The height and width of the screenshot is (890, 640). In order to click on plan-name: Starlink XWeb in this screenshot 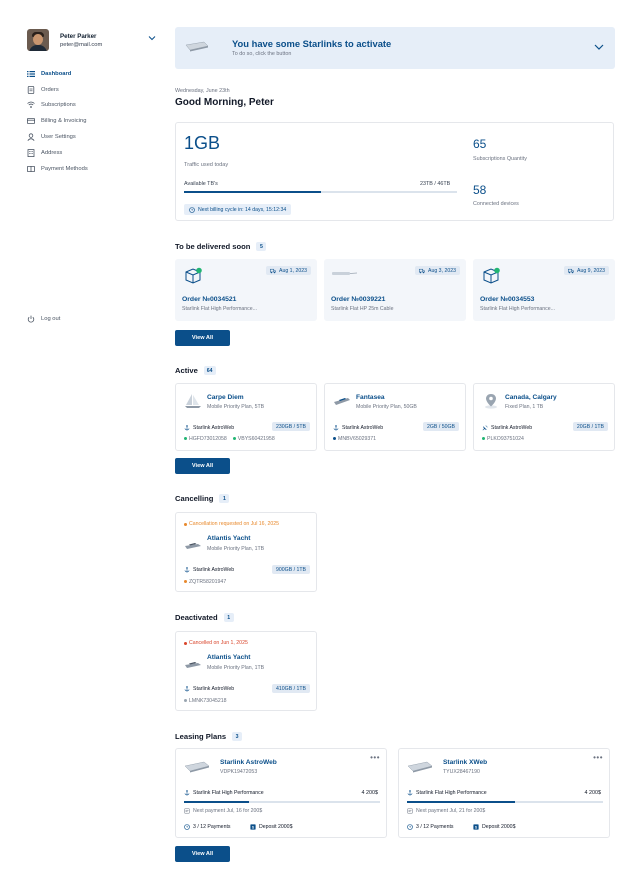, I will do `click(465, 762)`.